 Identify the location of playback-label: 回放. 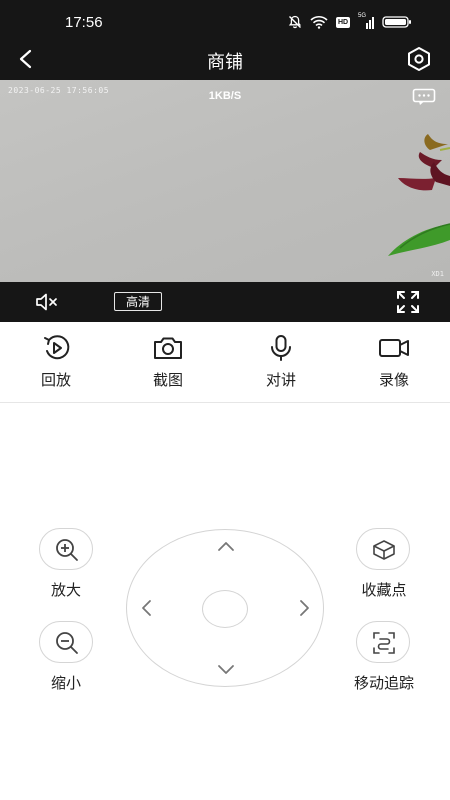
(55, 380).